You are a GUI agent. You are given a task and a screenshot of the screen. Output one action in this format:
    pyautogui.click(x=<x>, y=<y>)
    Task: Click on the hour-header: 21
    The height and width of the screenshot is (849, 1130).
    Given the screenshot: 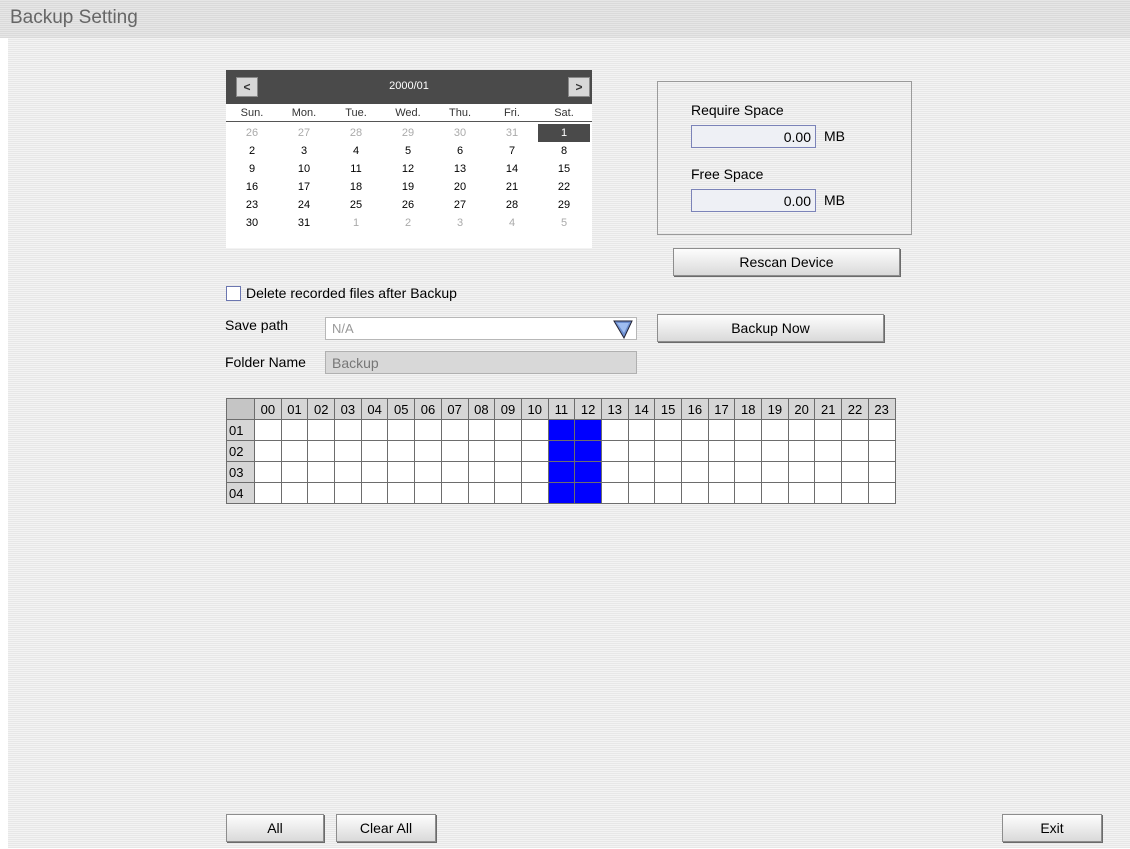 What is the action you would take?
    pyautogui.click(x=828, y=409)
    